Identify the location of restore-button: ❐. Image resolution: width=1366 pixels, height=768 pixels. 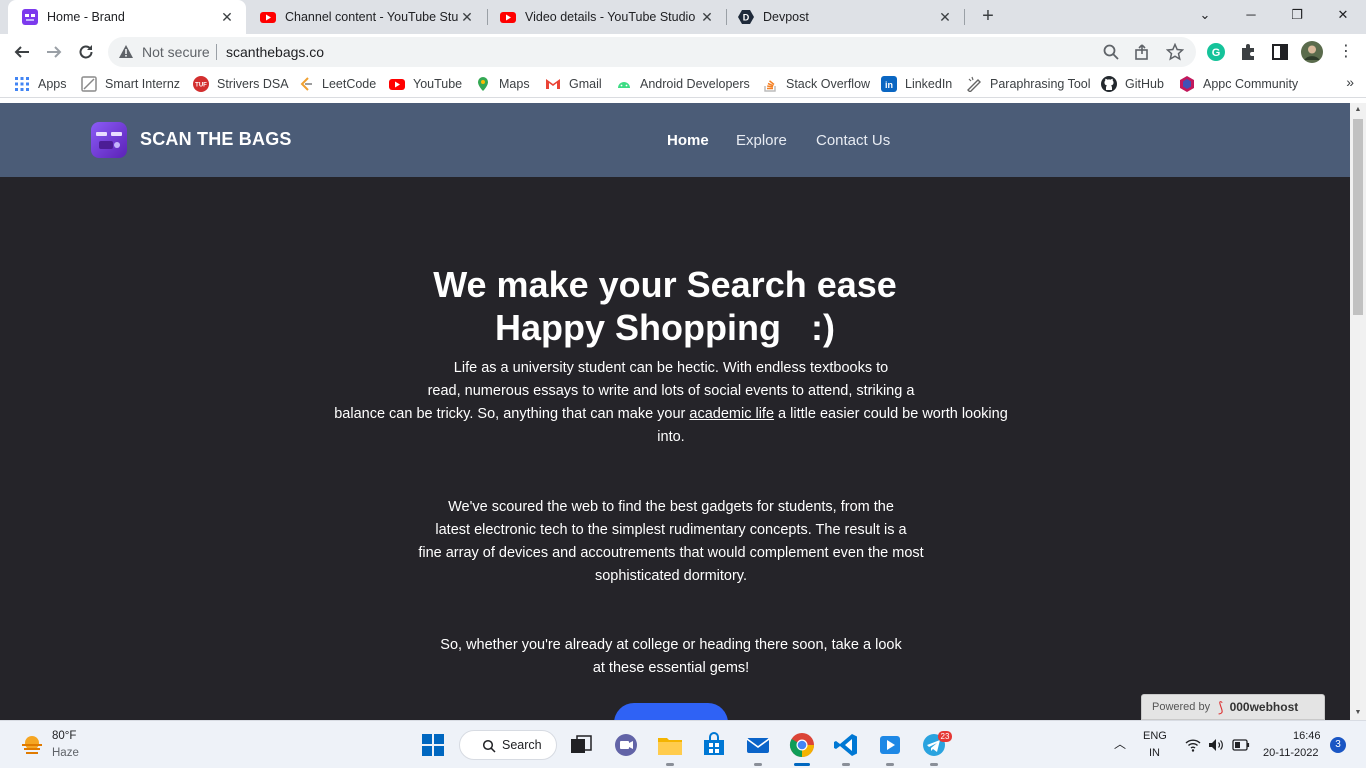
(1297, 15).